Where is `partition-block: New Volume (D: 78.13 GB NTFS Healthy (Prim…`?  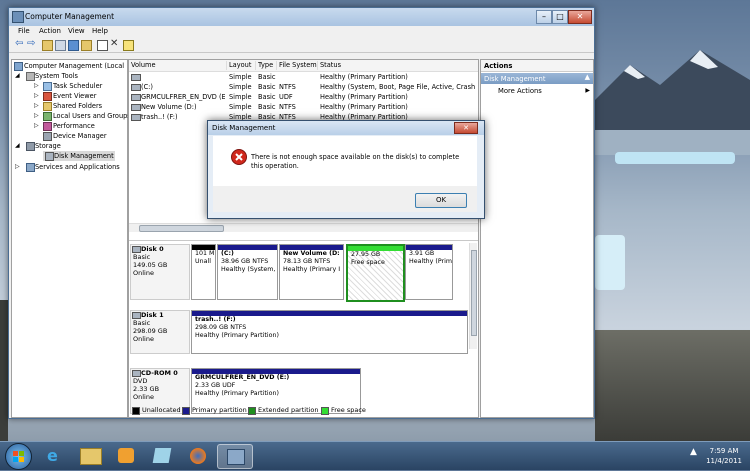
partition-block: New Volume (D: 78.13 GB NTFS Healthy (Prim… is located at coordinates (311, 272).